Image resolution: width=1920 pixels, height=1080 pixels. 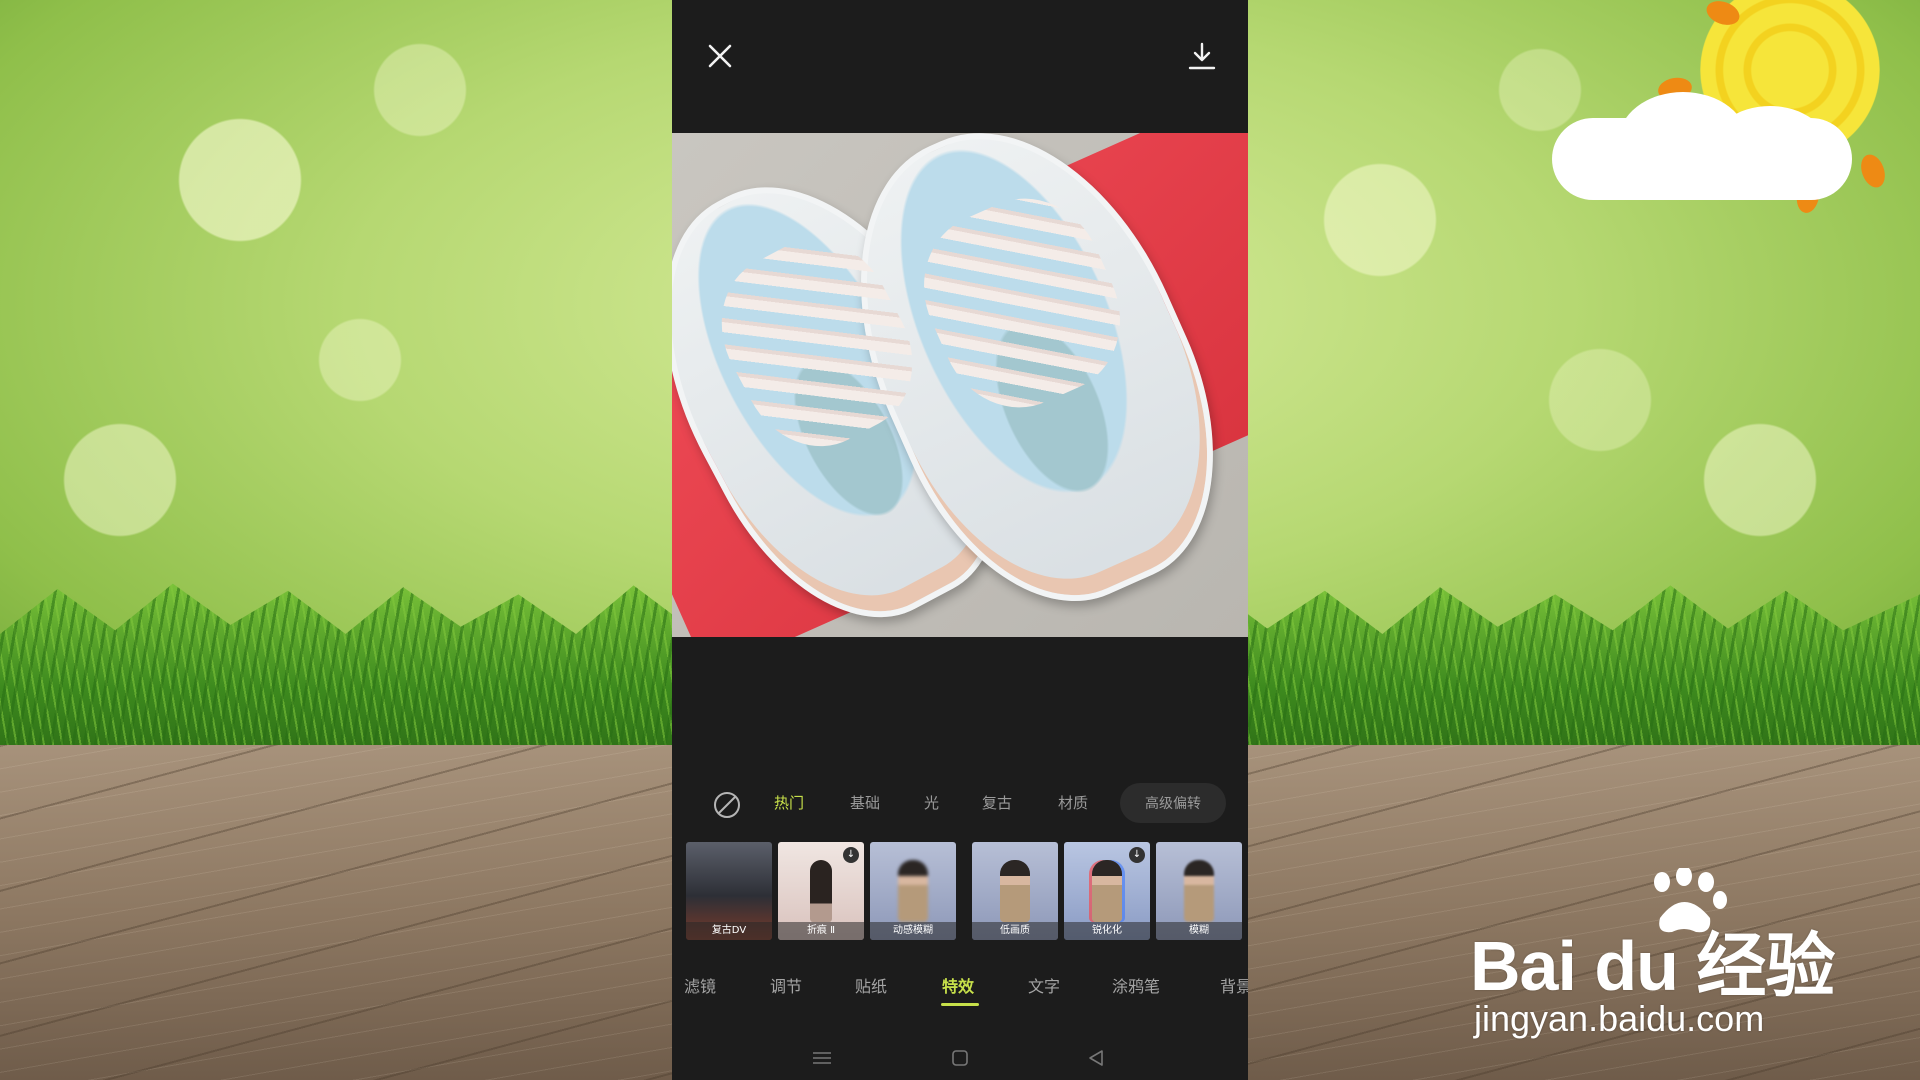 I want to click on effect-thumbnails: 复古DV ↓ 折痕 Ⅱ 动感模糊 低画质 ↓ 锐化化 模糊, so click(x=967, y=892).